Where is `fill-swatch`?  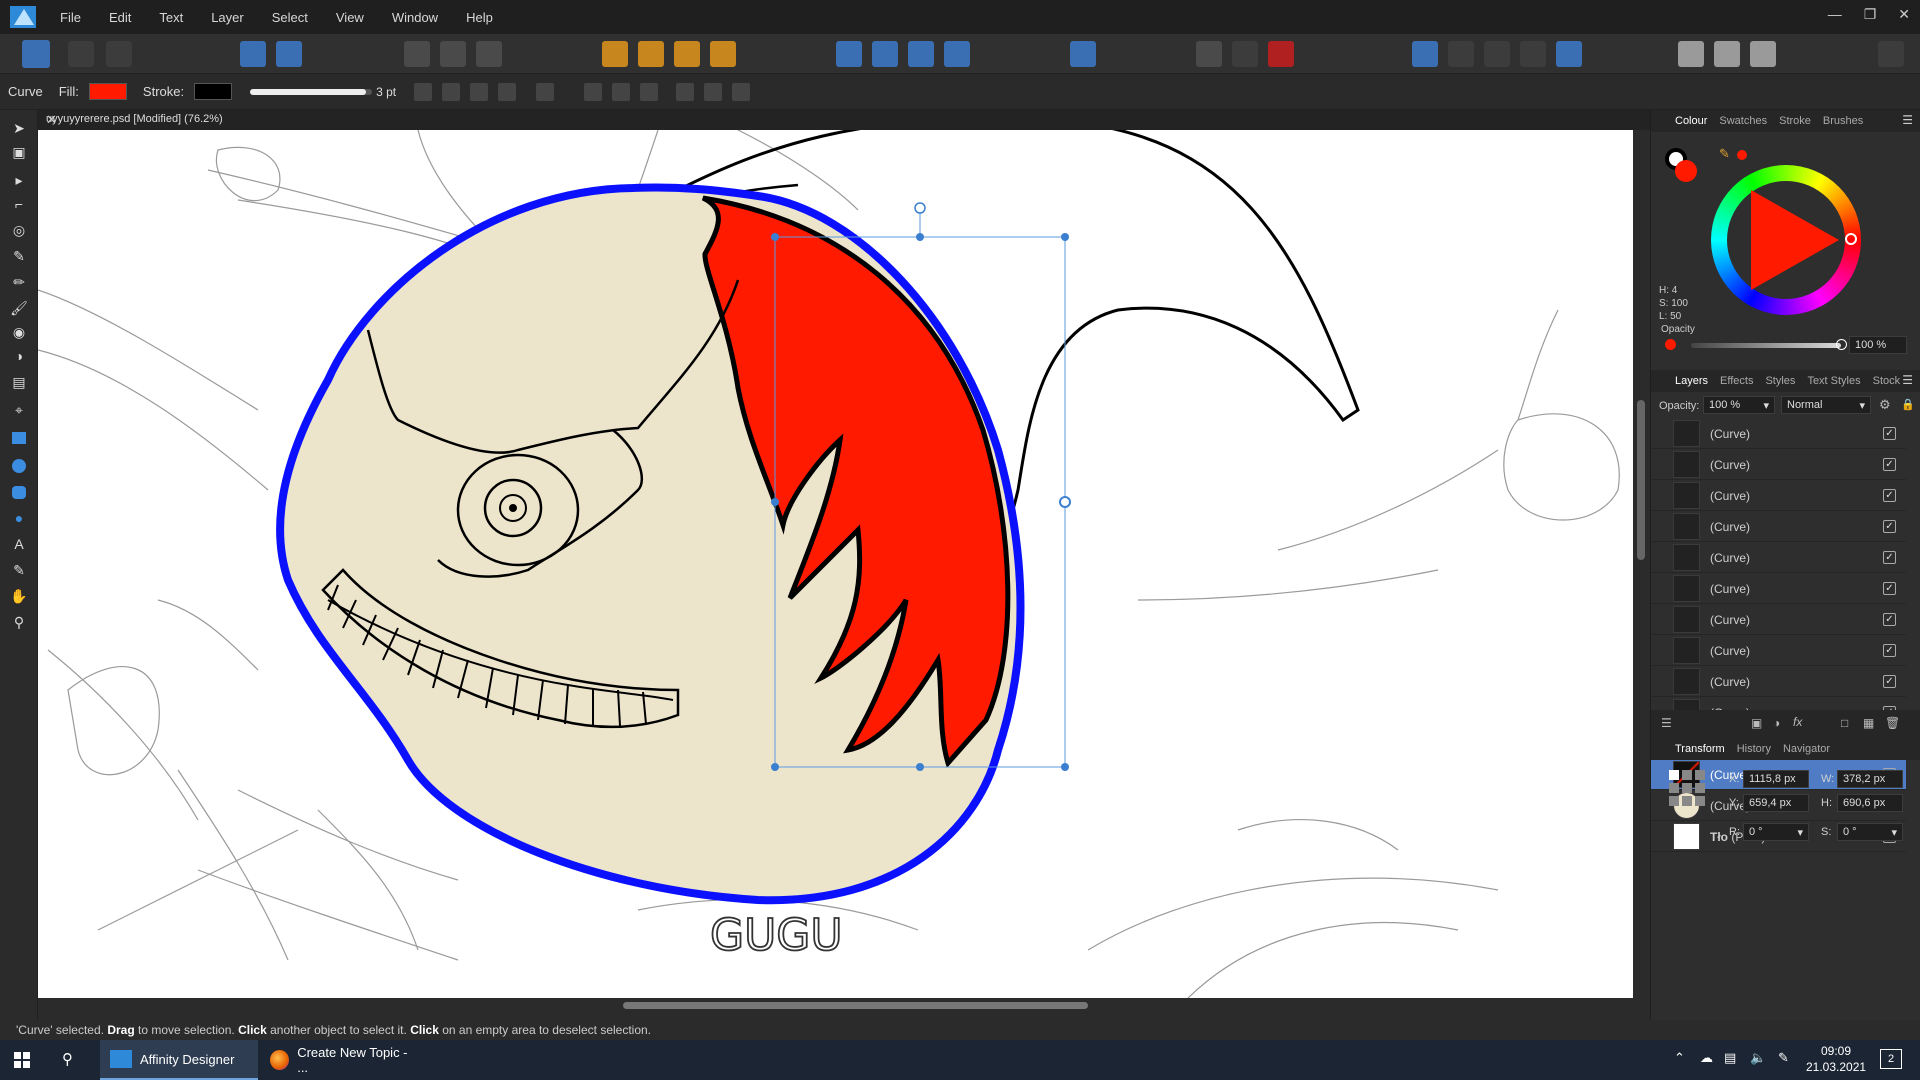 fill-swatch is located at coordinates (107, 91).